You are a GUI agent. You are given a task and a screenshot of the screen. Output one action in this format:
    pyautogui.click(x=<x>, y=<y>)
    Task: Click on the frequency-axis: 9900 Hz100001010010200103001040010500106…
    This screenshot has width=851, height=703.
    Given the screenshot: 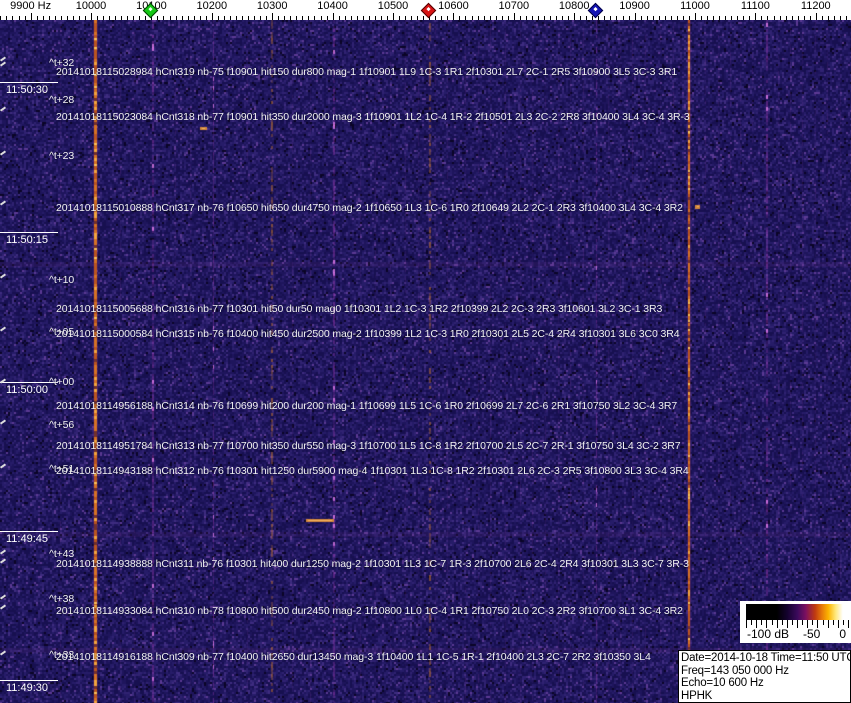 What is the action you would take?
    pyautogui.click(x=425, y=10)
    